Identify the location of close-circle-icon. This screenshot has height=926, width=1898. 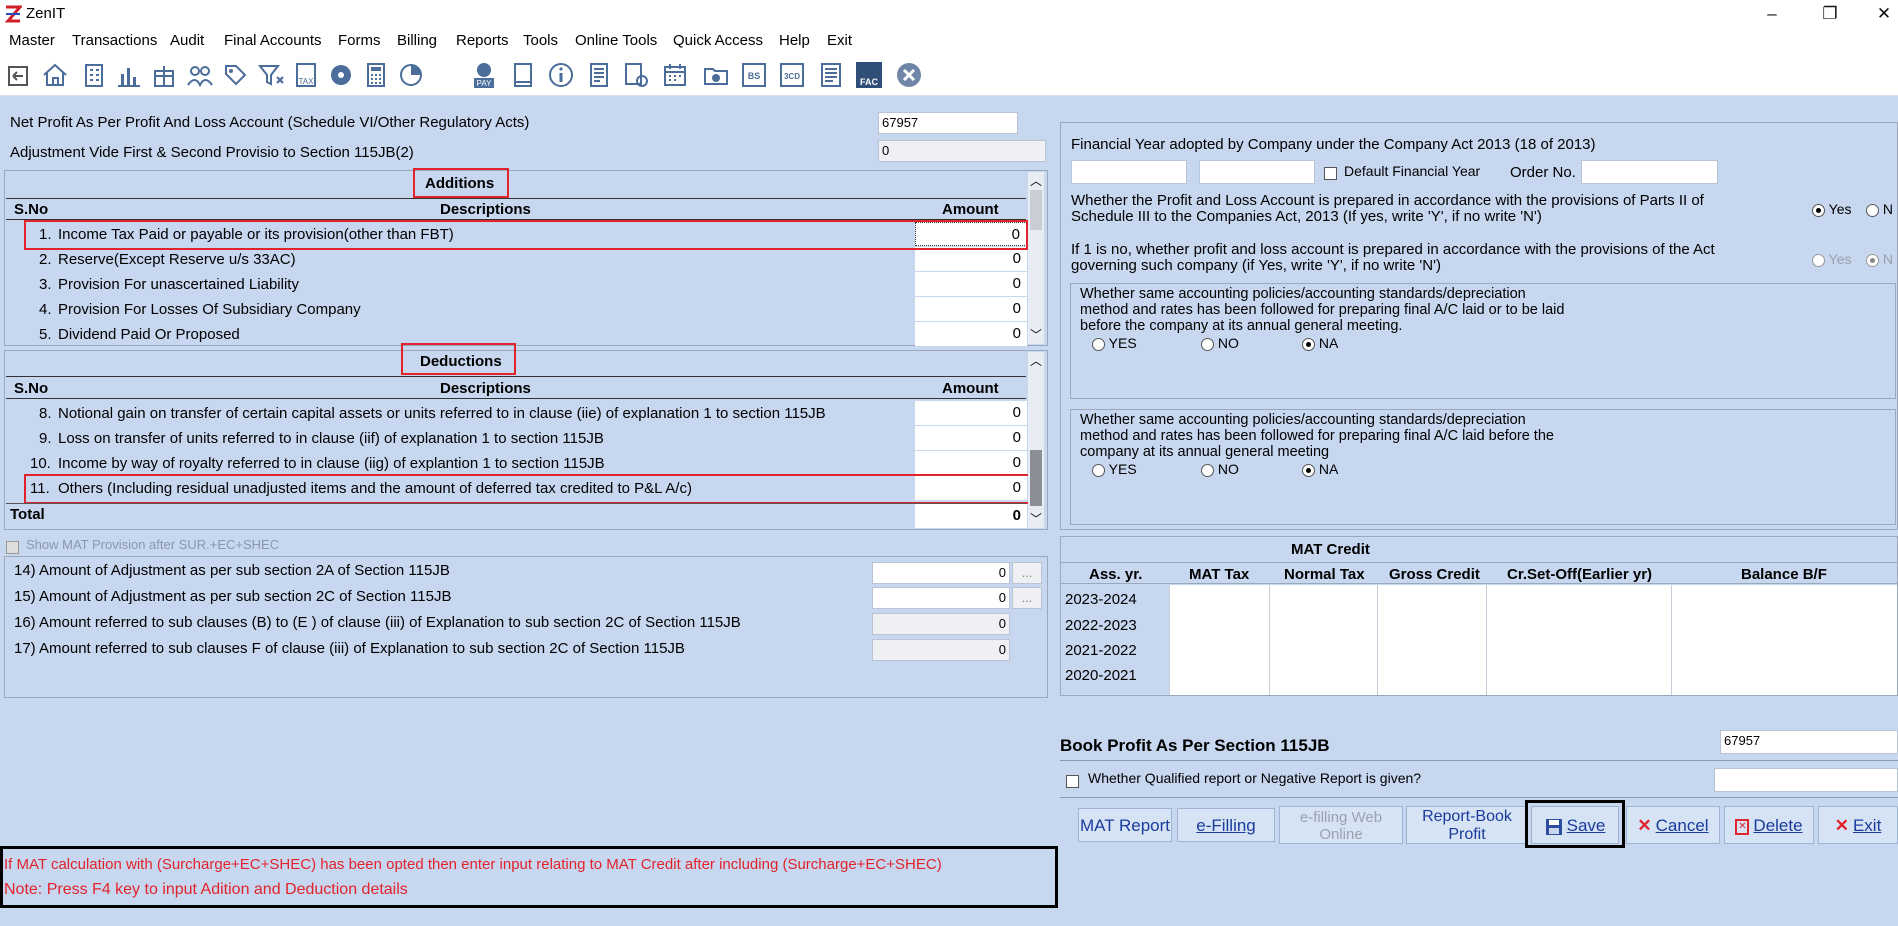
(909, 75).